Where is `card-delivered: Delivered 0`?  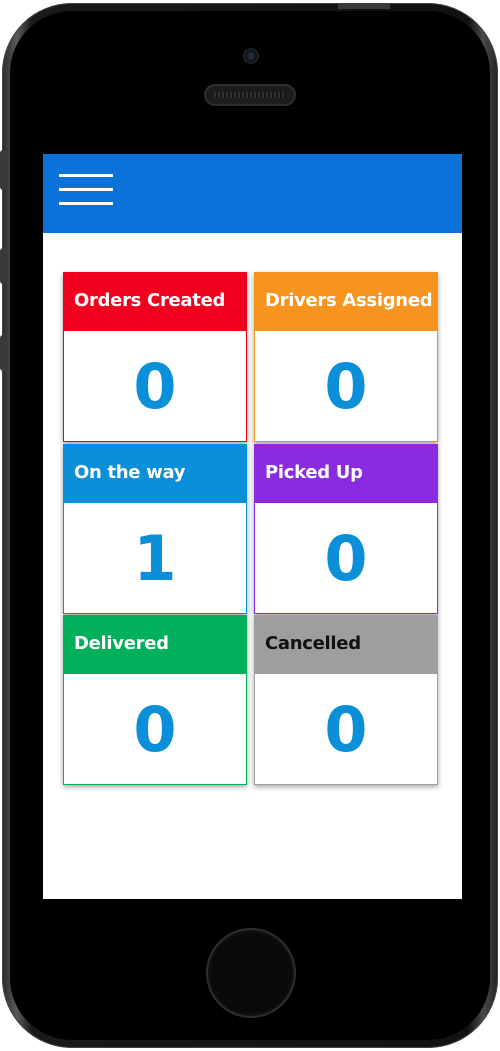
card-delivered: Delivered 0 is located at coordinates (155, 700).